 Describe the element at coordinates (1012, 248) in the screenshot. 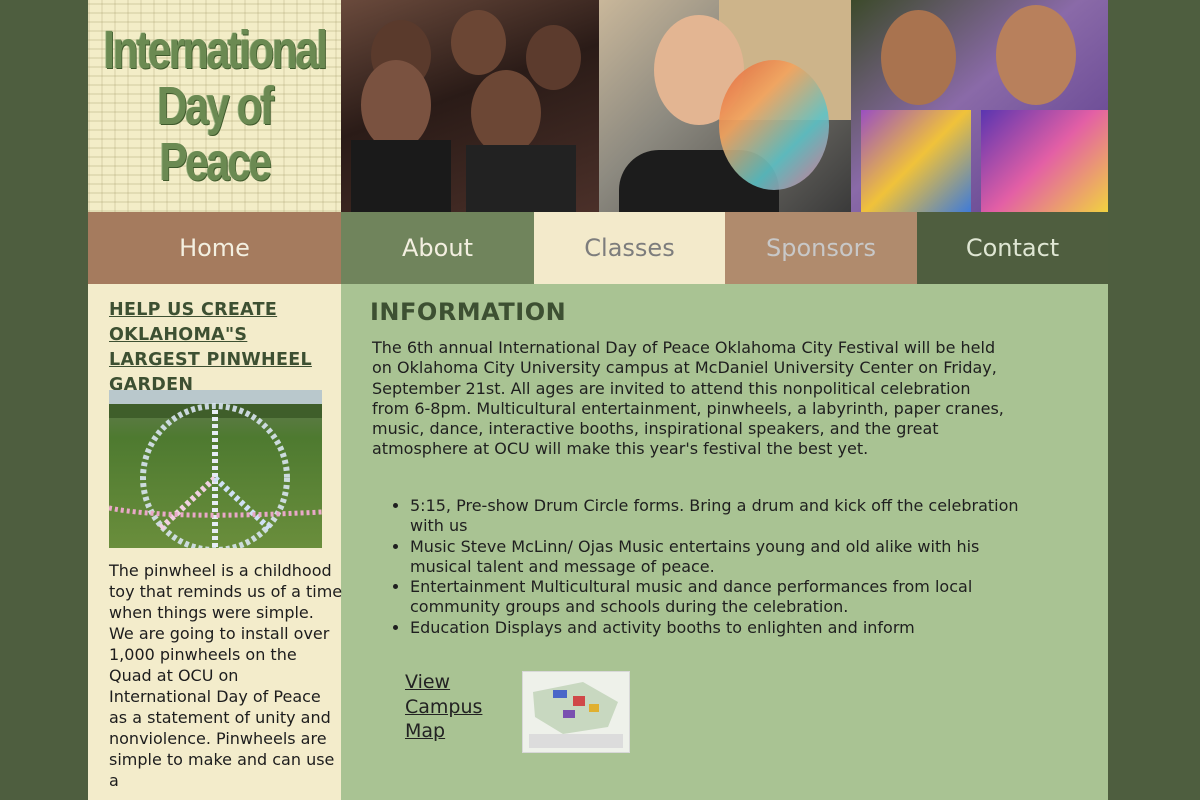

I see `nav-contact: Contact` at that location.